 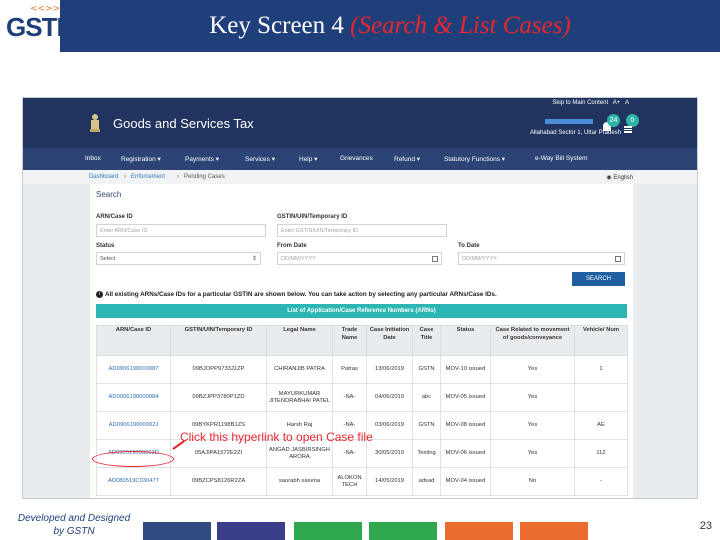 I want to click on column-header: Vehicle/ Num, so click(x=601, y=340).